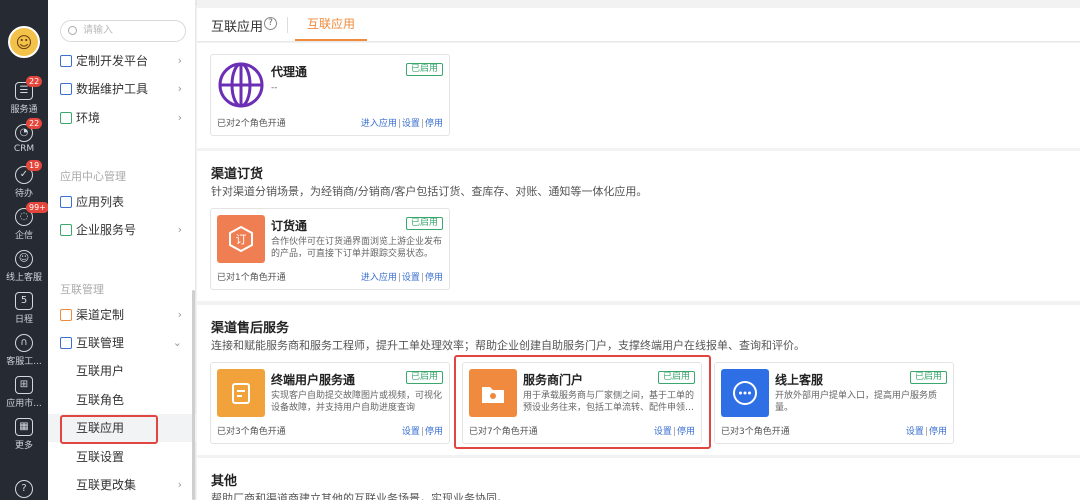 This screenshot has height=500, width=1080. I want to click on rail-item-more: ▦ 更多, so click(24, 434).